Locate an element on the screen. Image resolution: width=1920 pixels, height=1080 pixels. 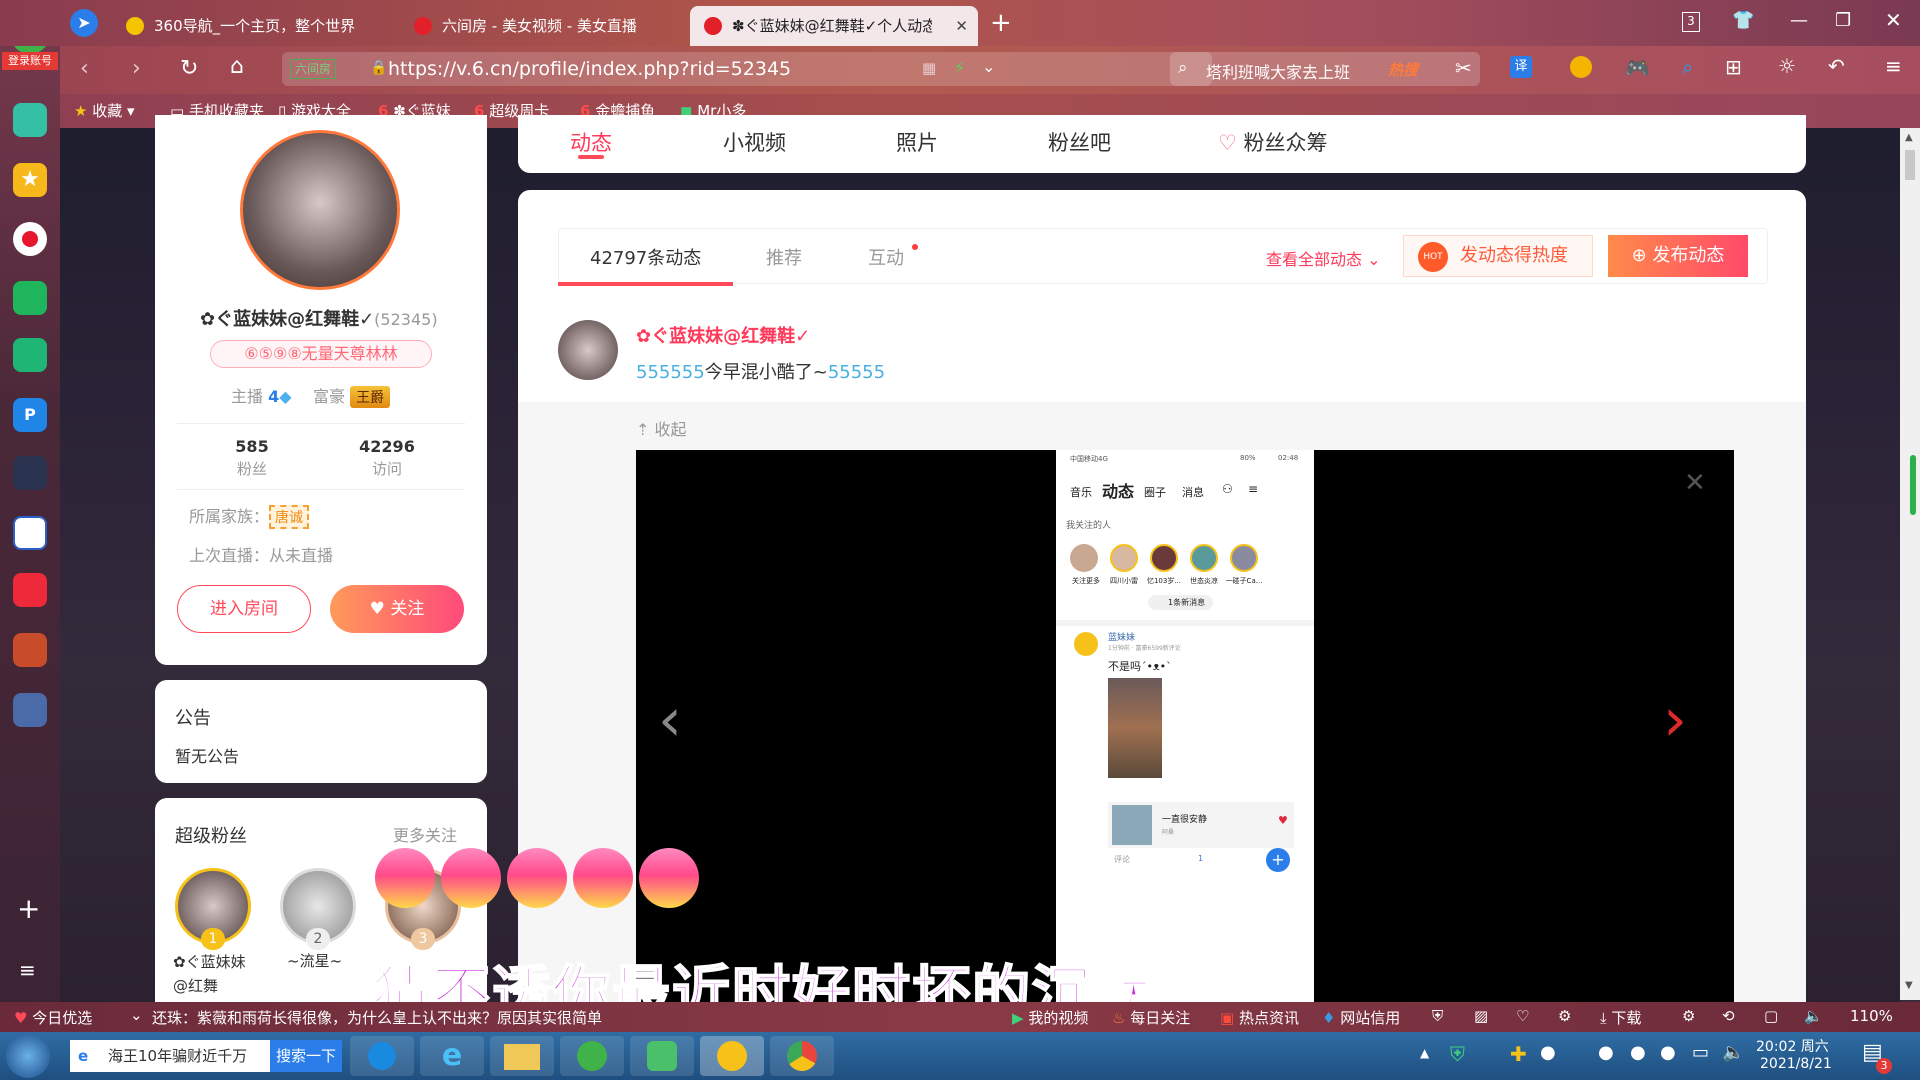
view-all-dropdown: 查看全部动态 ⌄ is located at coordinates (1323, 258).